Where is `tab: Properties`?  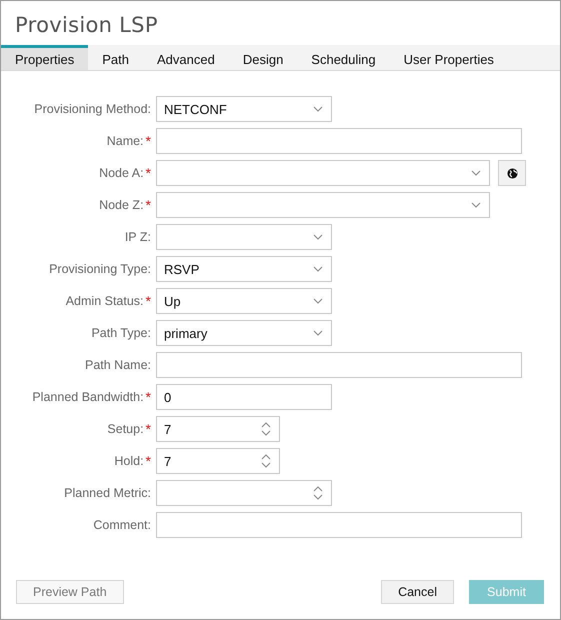 tab: Properties is located at coordinates (44, 57).